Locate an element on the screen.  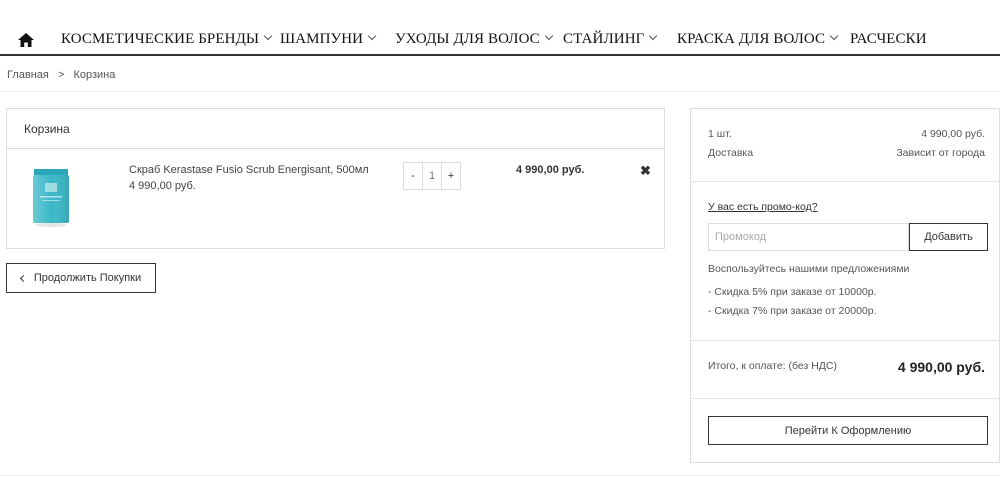
quantity-stepper: - 1 + is located at coordinates (432, 176).